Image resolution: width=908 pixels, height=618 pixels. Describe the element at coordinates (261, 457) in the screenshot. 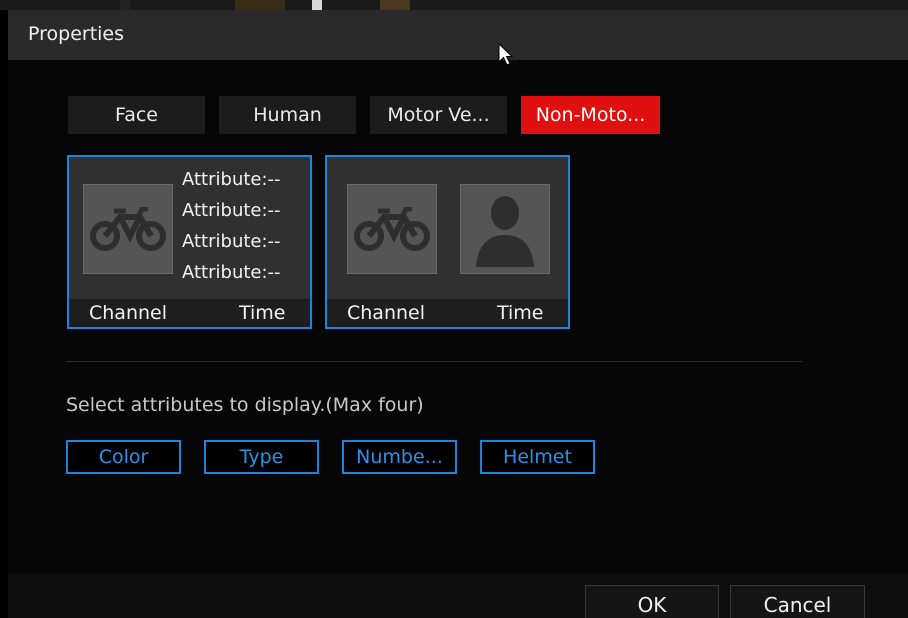

I see `attribute-type-button: Type` at that location.